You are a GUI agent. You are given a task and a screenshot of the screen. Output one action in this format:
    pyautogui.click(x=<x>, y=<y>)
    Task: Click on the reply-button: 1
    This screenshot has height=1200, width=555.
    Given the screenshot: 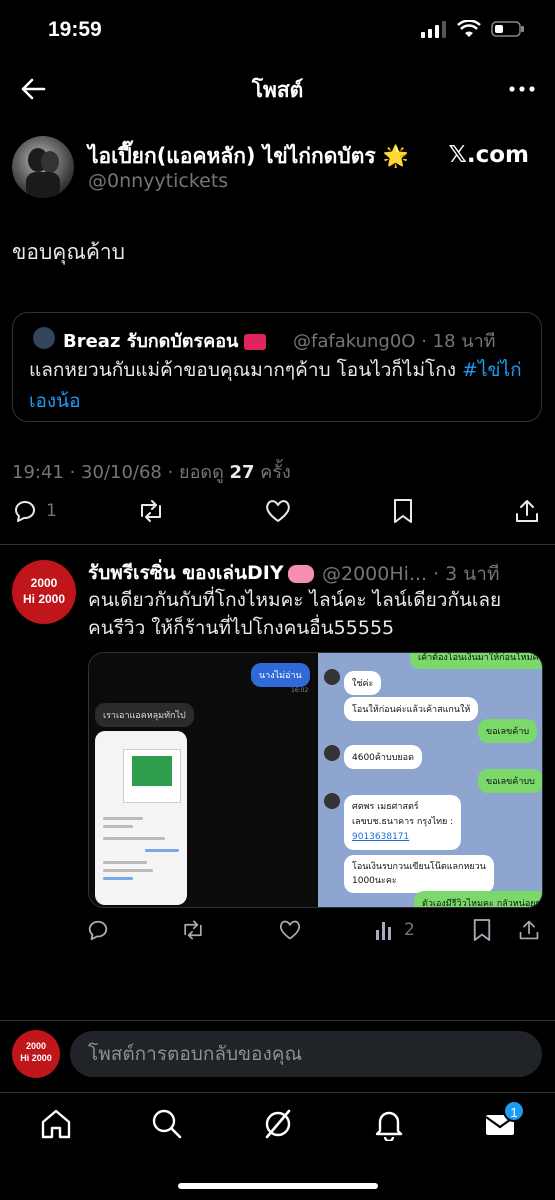 What is the action you would take?
    pyautogui.click(x=34, y=511)
    